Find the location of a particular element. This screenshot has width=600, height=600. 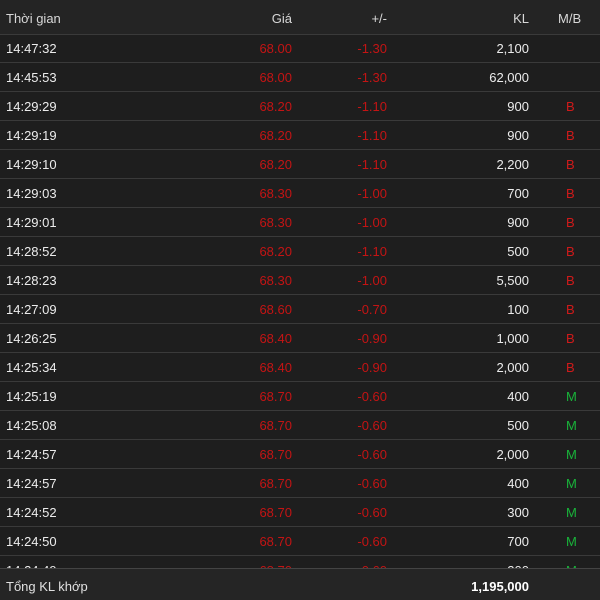

table-row: 14:29:03 68.30 -1.00 700 B is located at coordinates (300, 193).